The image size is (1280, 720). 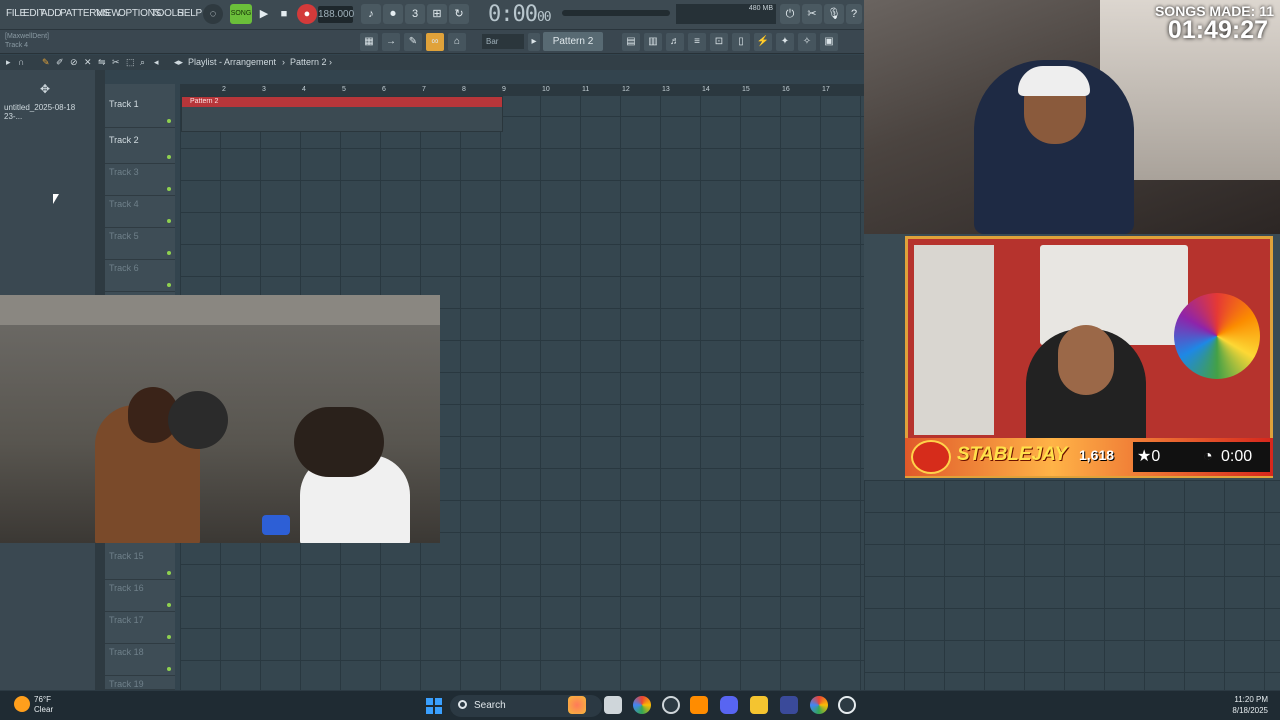 I want to click on snap-selector: Bar, so click(x=503, y=41).